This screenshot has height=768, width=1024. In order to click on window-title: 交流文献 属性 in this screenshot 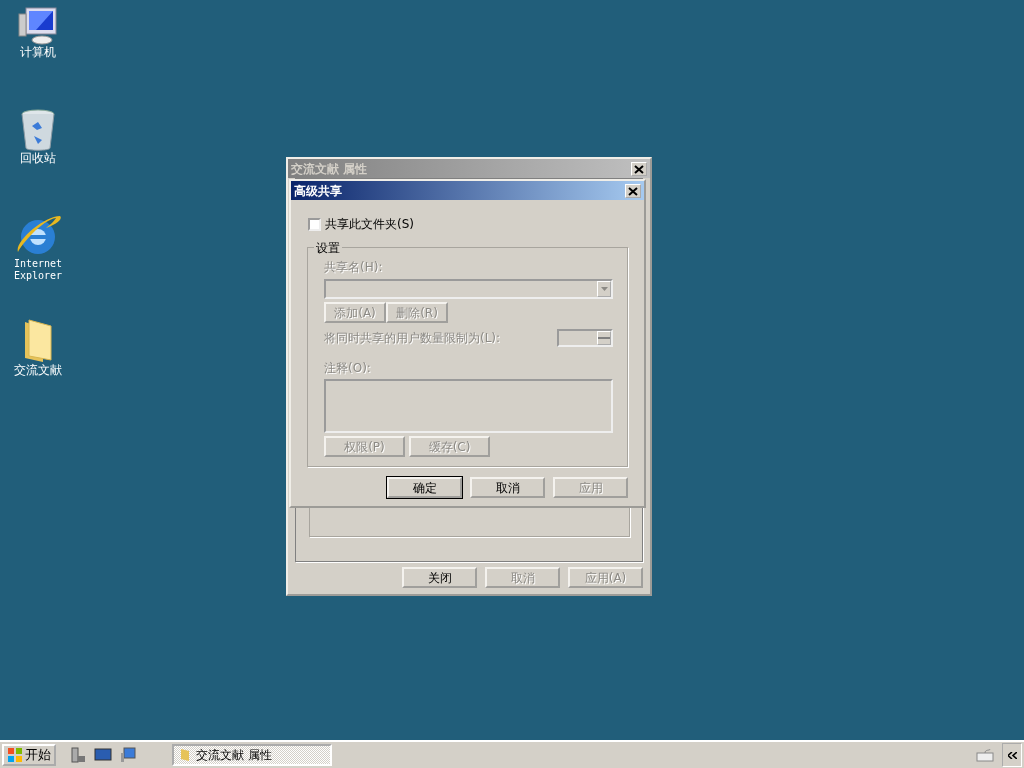, I will do `click(329, 169)`.